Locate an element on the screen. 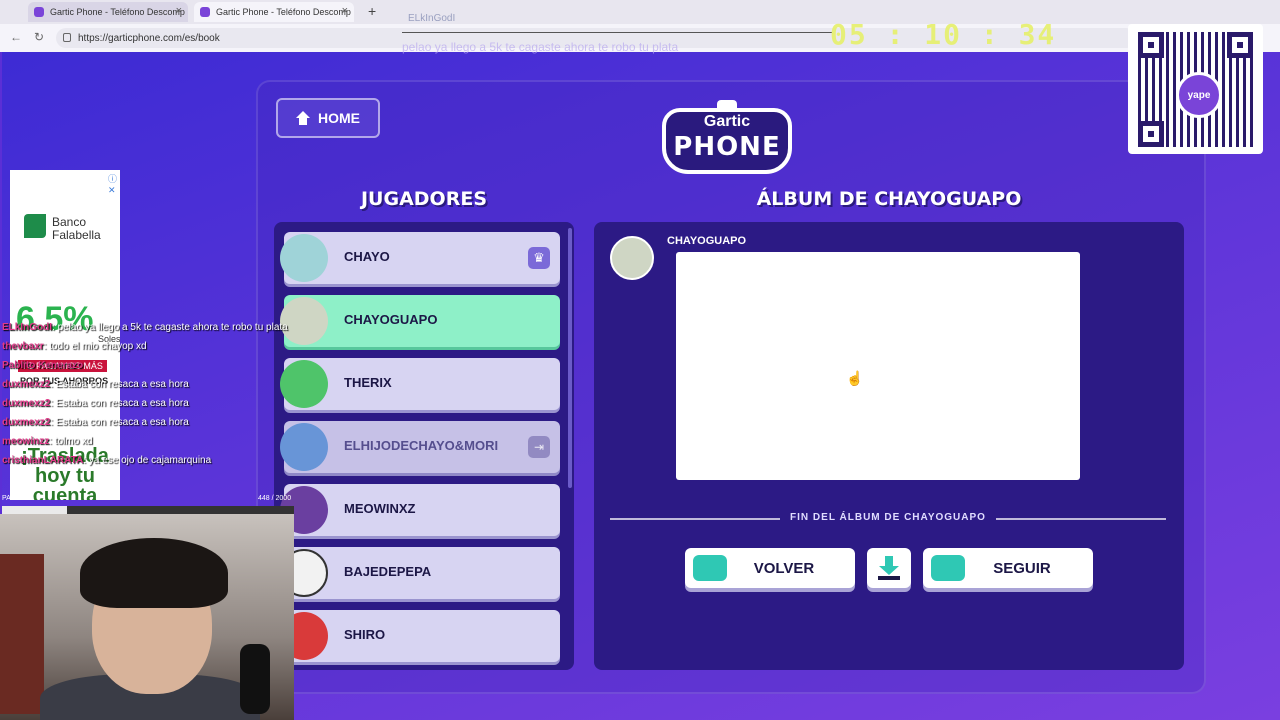 This screenshot has width=1280, height=720. hand-cursor-icon: ☝ is located at coordinates (855, 378).